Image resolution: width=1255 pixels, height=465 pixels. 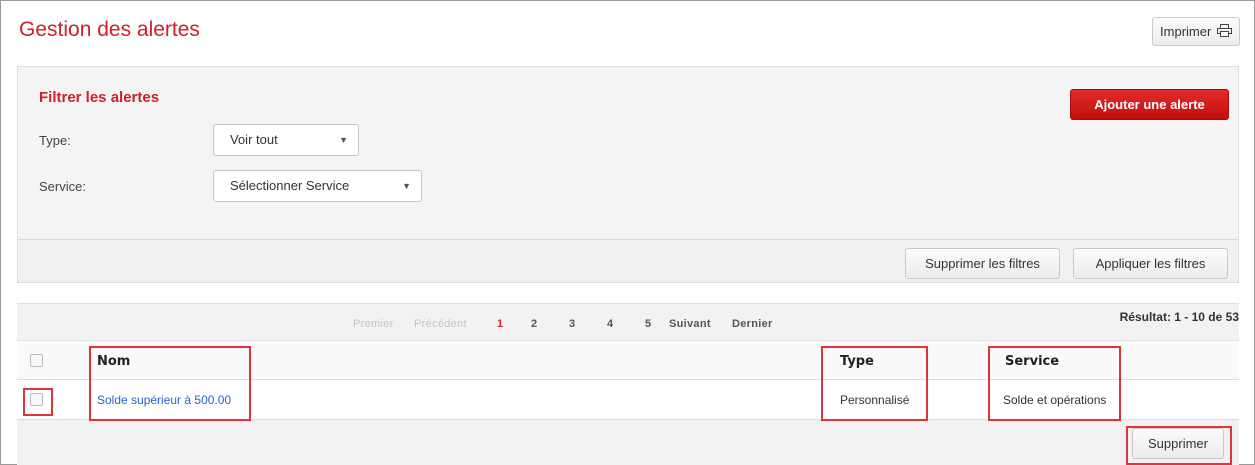 What do you see at coordinates (38, 402) in the screenshot?
I see `highlight-row-checkbox` at bounding box center [38, 402].